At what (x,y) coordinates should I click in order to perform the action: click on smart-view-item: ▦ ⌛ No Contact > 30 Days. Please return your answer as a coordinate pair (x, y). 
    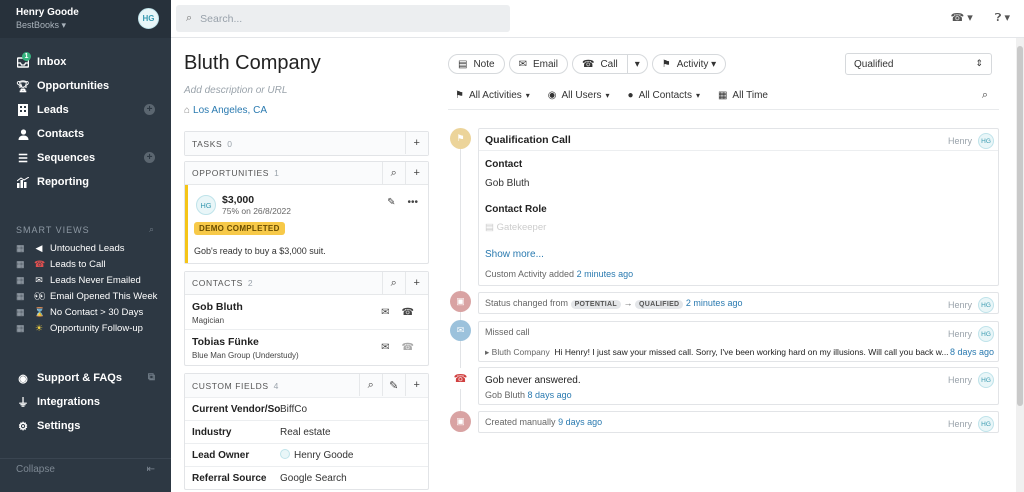
    Looking at the image, I should click on (85, 312).